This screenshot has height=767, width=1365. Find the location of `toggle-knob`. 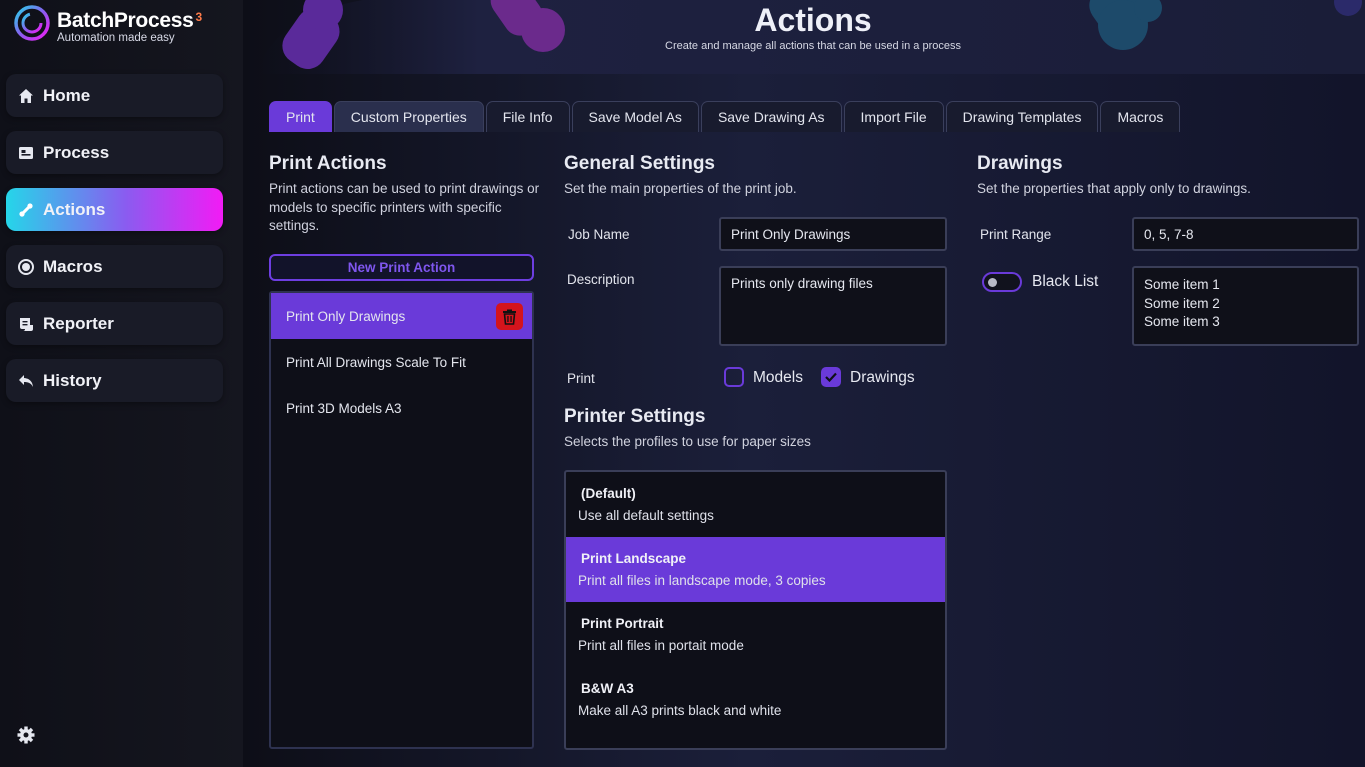

toggle-knob is located at coordinates (992, 282).